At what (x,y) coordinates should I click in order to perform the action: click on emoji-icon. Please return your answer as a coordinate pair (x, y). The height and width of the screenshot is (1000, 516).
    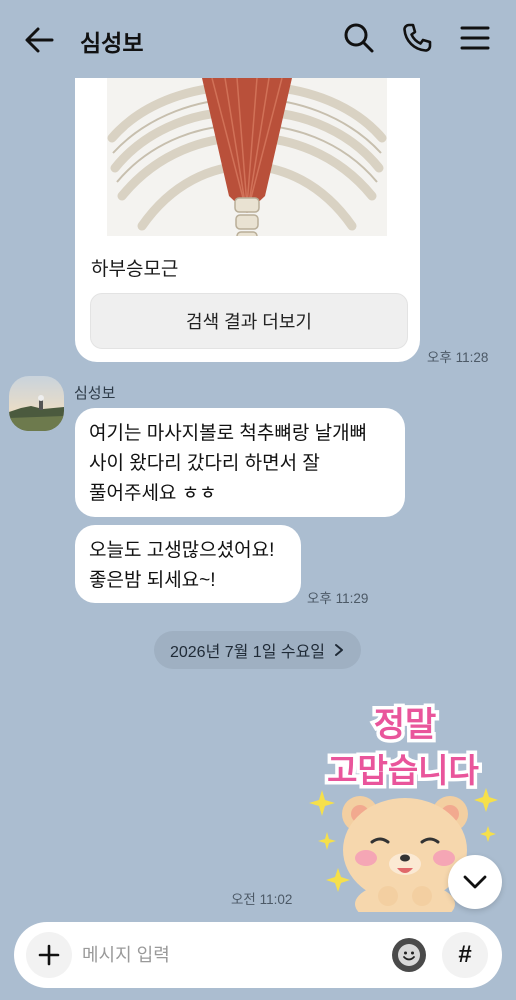
    Looking at the image, I should click on (409, 955).